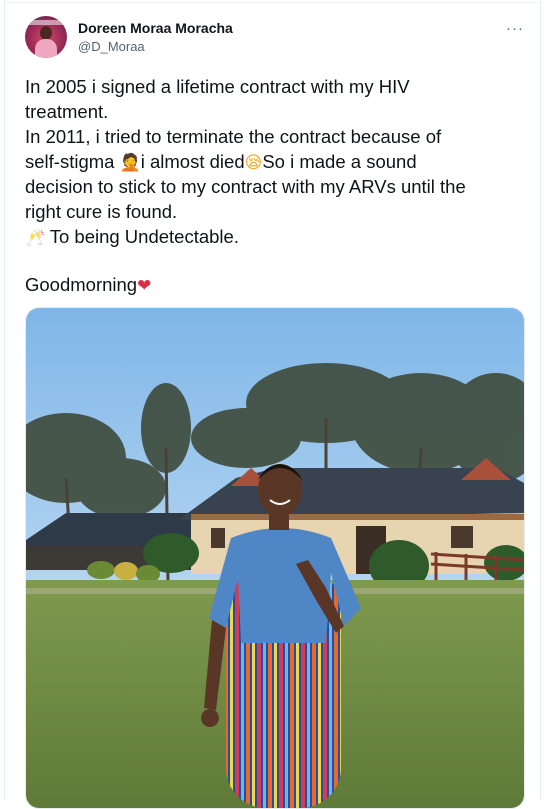 This screenshot has height=809, width=547. What do you see at coordinates (46, 48) in the screenshot?
I see `avatar-body` at bounding box center [46, 48].